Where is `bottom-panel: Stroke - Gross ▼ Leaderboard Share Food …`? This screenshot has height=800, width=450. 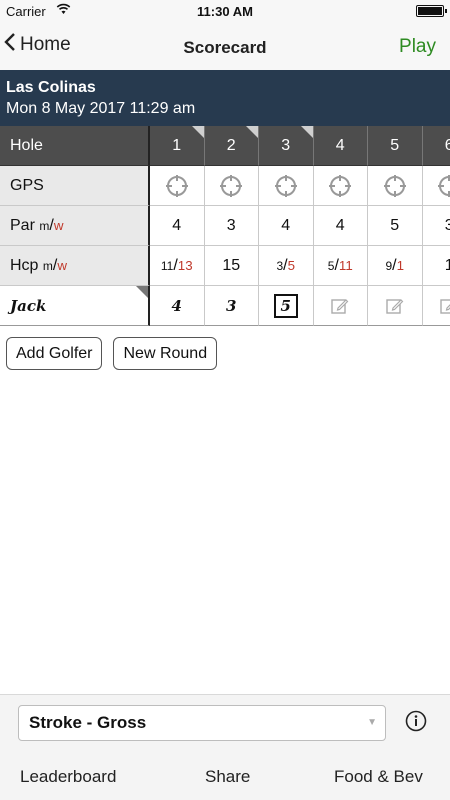 bottom-panel: Stroke - Gross ▼ Leaderboard Share Food … is located at coordinates (225, 747).